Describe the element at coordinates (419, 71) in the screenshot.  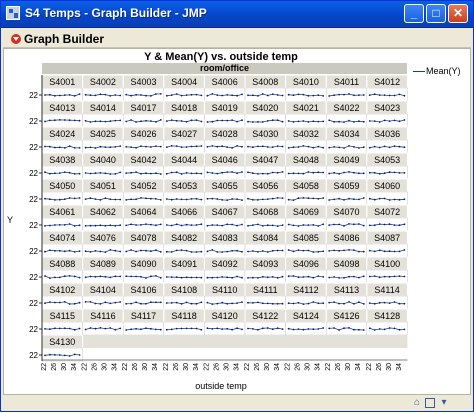
I see `legend-swatch` at that location.